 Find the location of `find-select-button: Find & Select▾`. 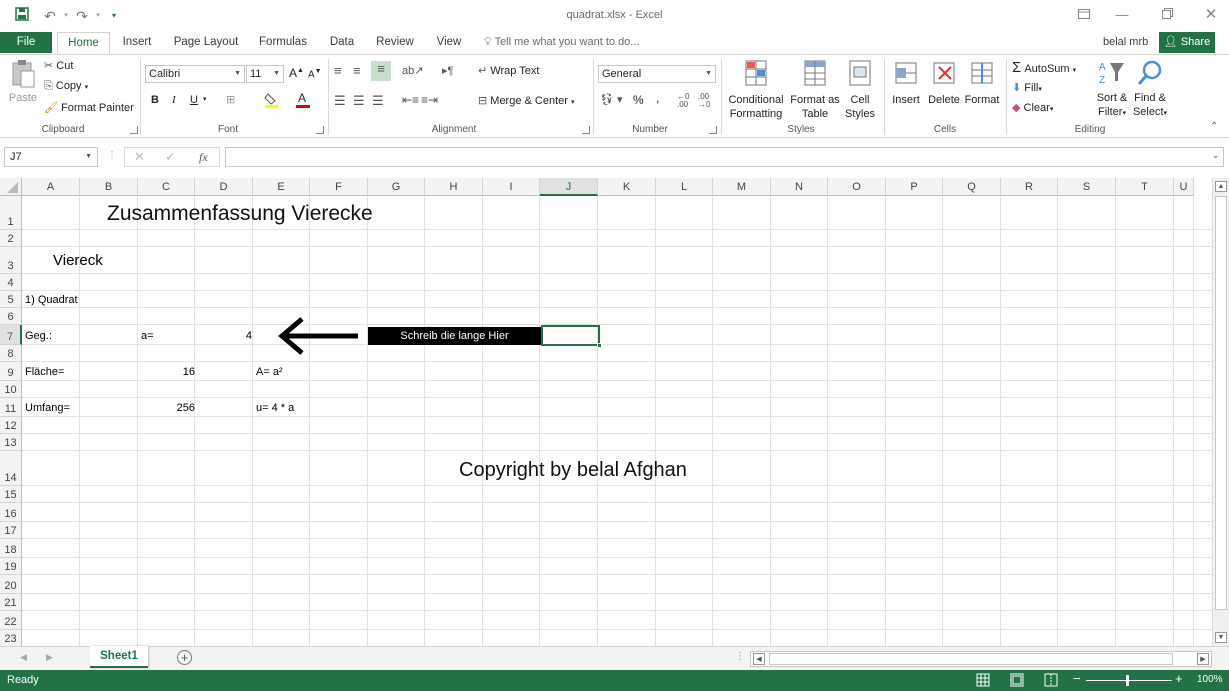

find-select-button: Find & Select▾ is located at coordinates (1150, 90).